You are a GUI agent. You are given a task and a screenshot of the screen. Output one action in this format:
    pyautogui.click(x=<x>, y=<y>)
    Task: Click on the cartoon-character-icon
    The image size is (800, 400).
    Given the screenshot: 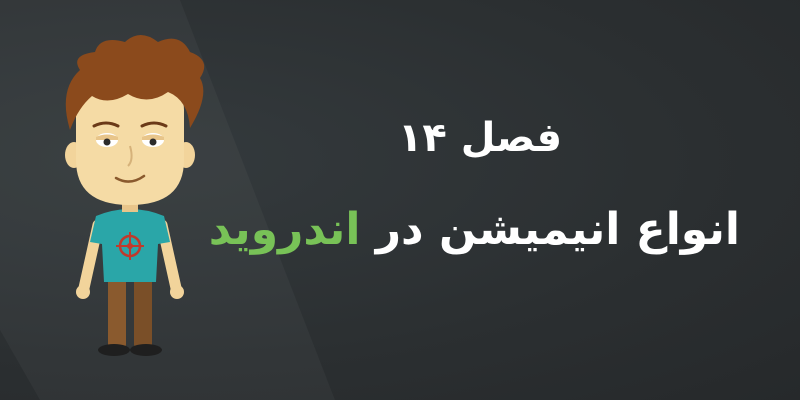 What is the action you would take?
    pyautogui.click(x=135, y=195)
    